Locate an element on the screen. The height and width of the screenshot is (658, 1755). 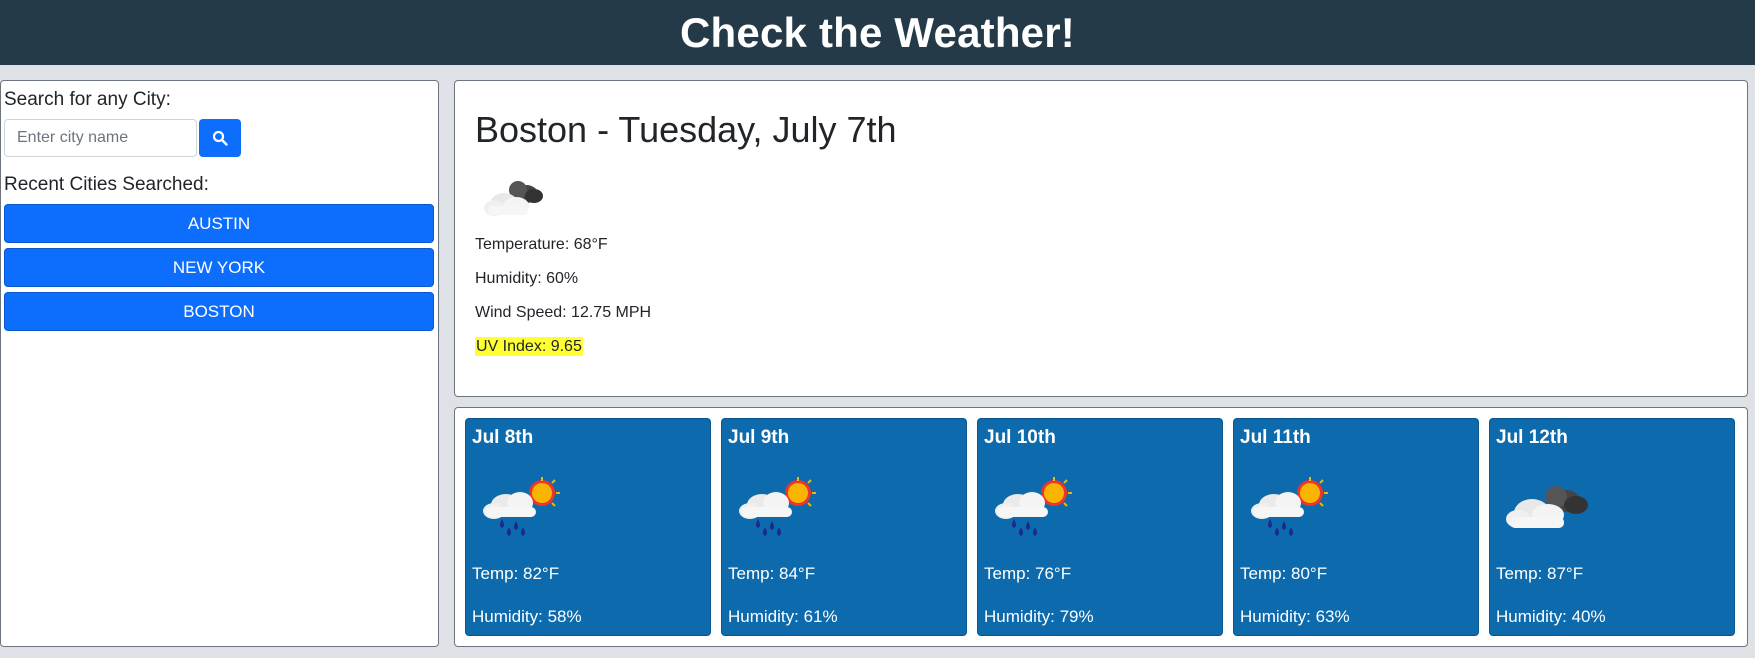
forecast-temp: Temp: 76°F is located at coordinates (1028, 573).